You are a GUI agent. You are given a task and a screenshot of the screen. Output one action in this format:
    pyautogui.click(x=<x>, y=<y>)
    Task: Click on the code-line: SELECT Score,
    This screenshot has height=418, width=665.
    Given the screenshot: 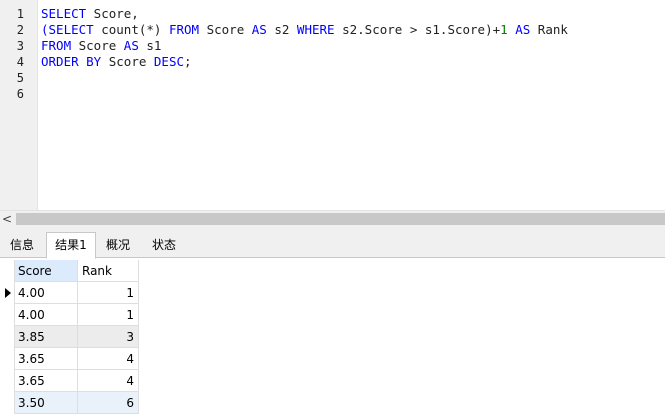 What is the action you would take?
    pyautogui.click(x=90, y=14)
    